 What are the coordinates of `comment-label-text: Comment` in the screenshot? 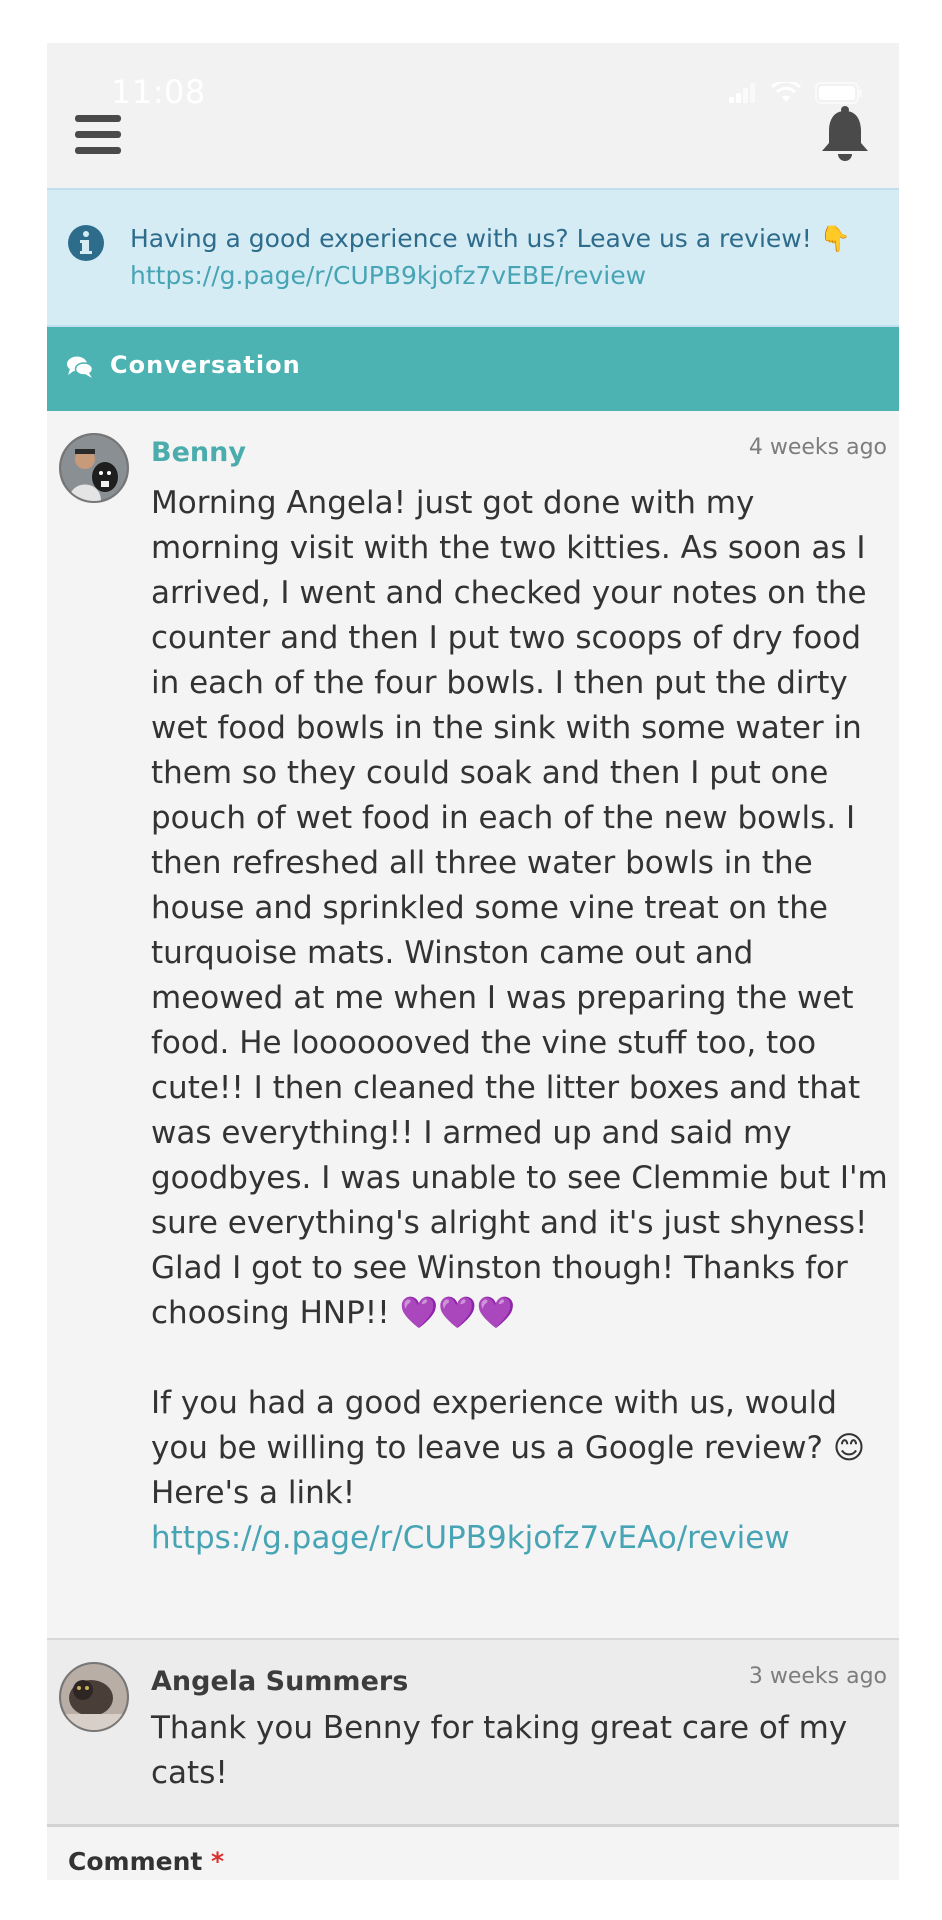 It's located at (135, 1861).